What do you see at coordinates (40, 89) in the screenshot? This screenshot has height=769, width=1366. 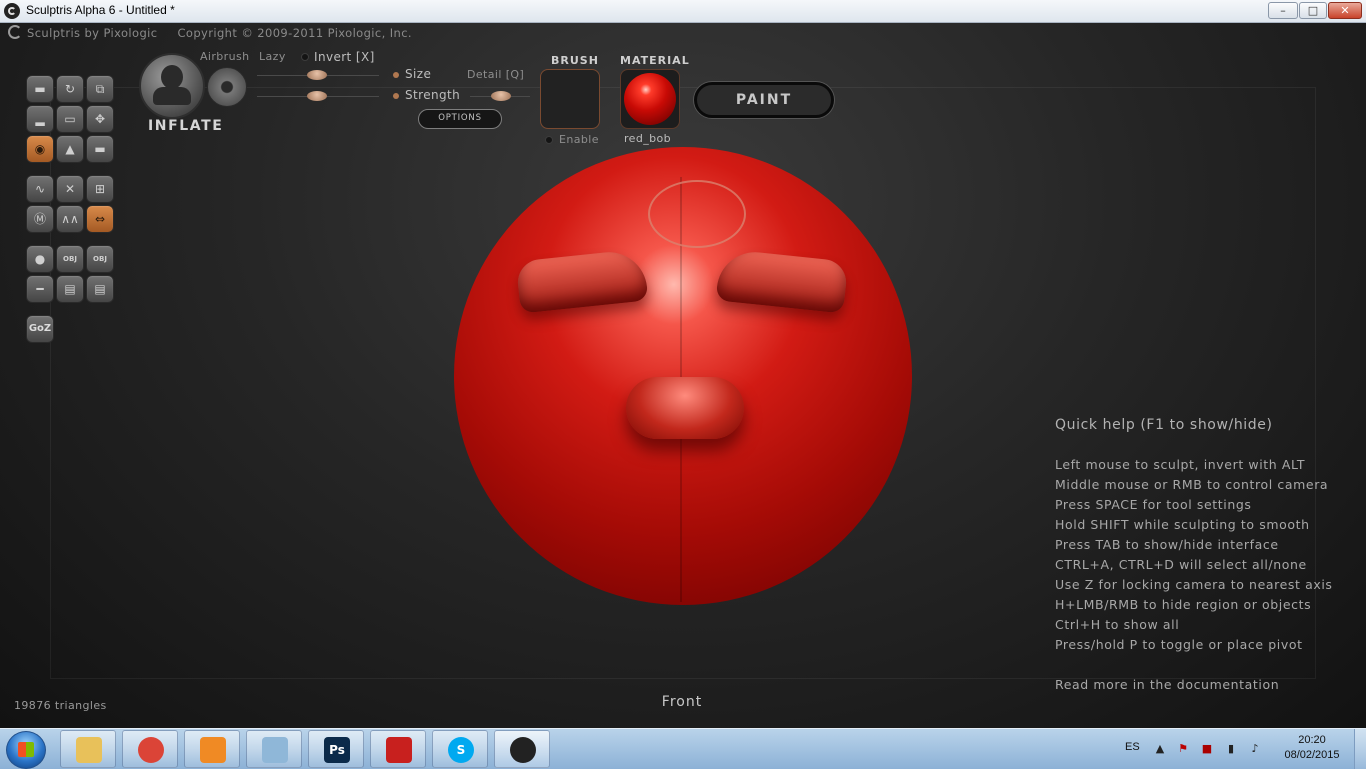 I see `draw-icon: ▬` at bounding box center [40, 89].